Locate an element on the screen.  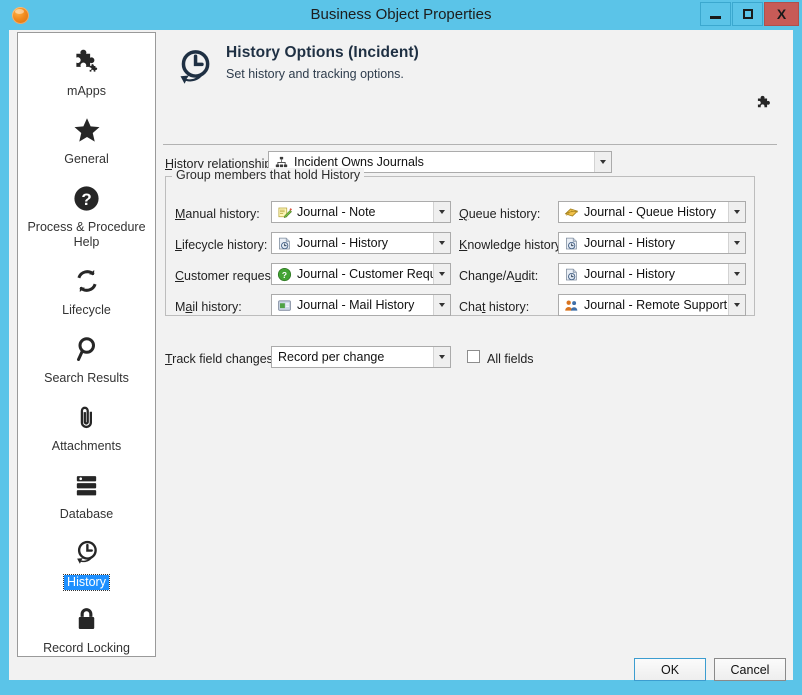
ok-button-label: OK is located at coordinates (670, 669).